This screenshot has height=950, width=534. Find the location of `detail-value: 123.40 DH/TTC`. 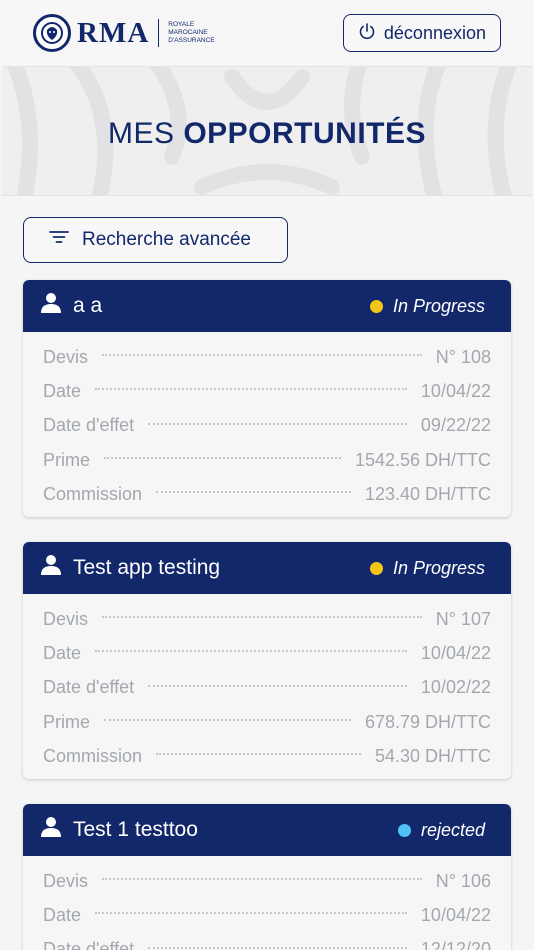

detail-value: 123.40 DH/TTC is located at coordinates (427, 493).